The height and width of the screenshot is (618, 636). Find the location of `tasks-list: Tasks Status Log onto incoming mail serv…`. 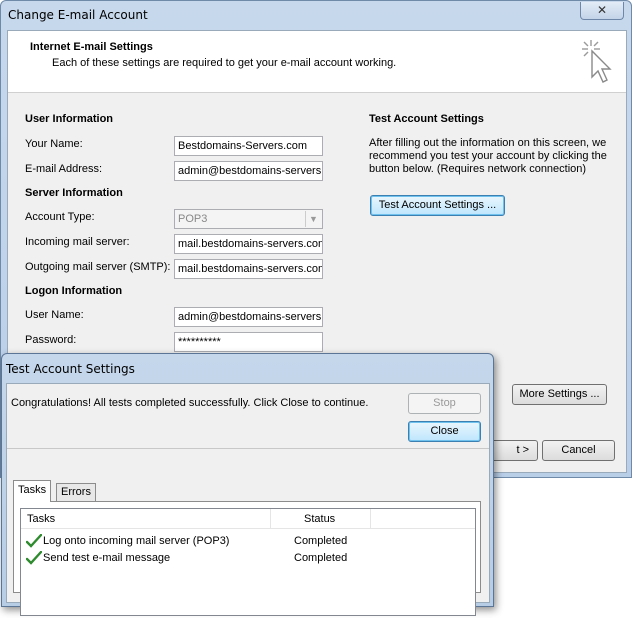

tasks-list: Tasks Status Log onto incoming mail serv… is located at coordinates (248, 562).